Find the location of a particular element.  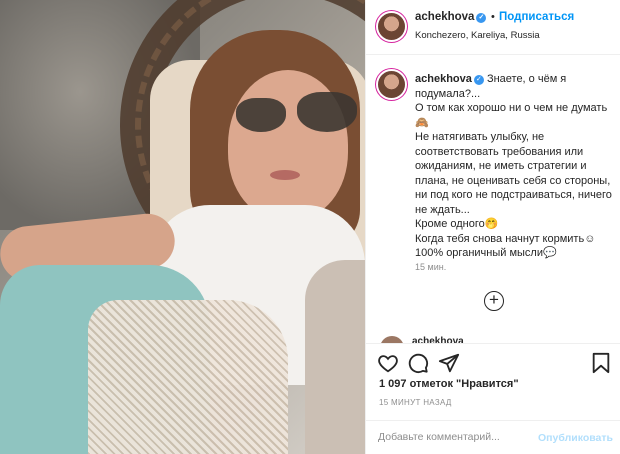

action-bar is located at coordinates (493, 360).